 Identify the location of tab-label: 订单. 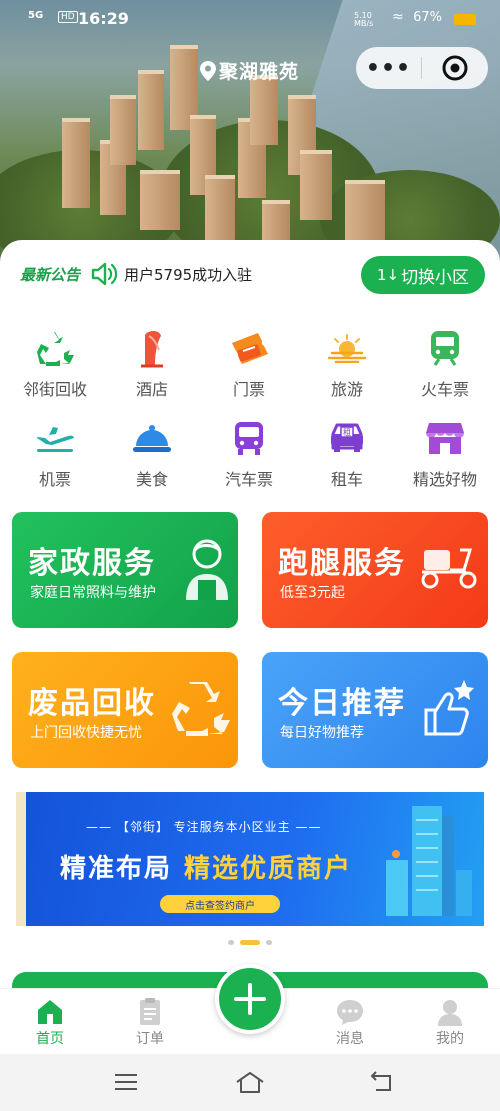
(150, 1039).